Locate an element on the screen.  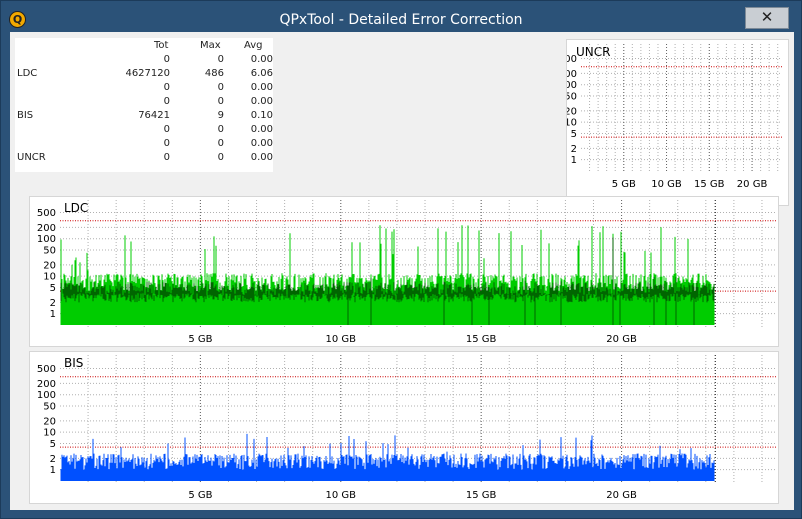
stat-tot: 76421 is located at coordinates (154, 115).